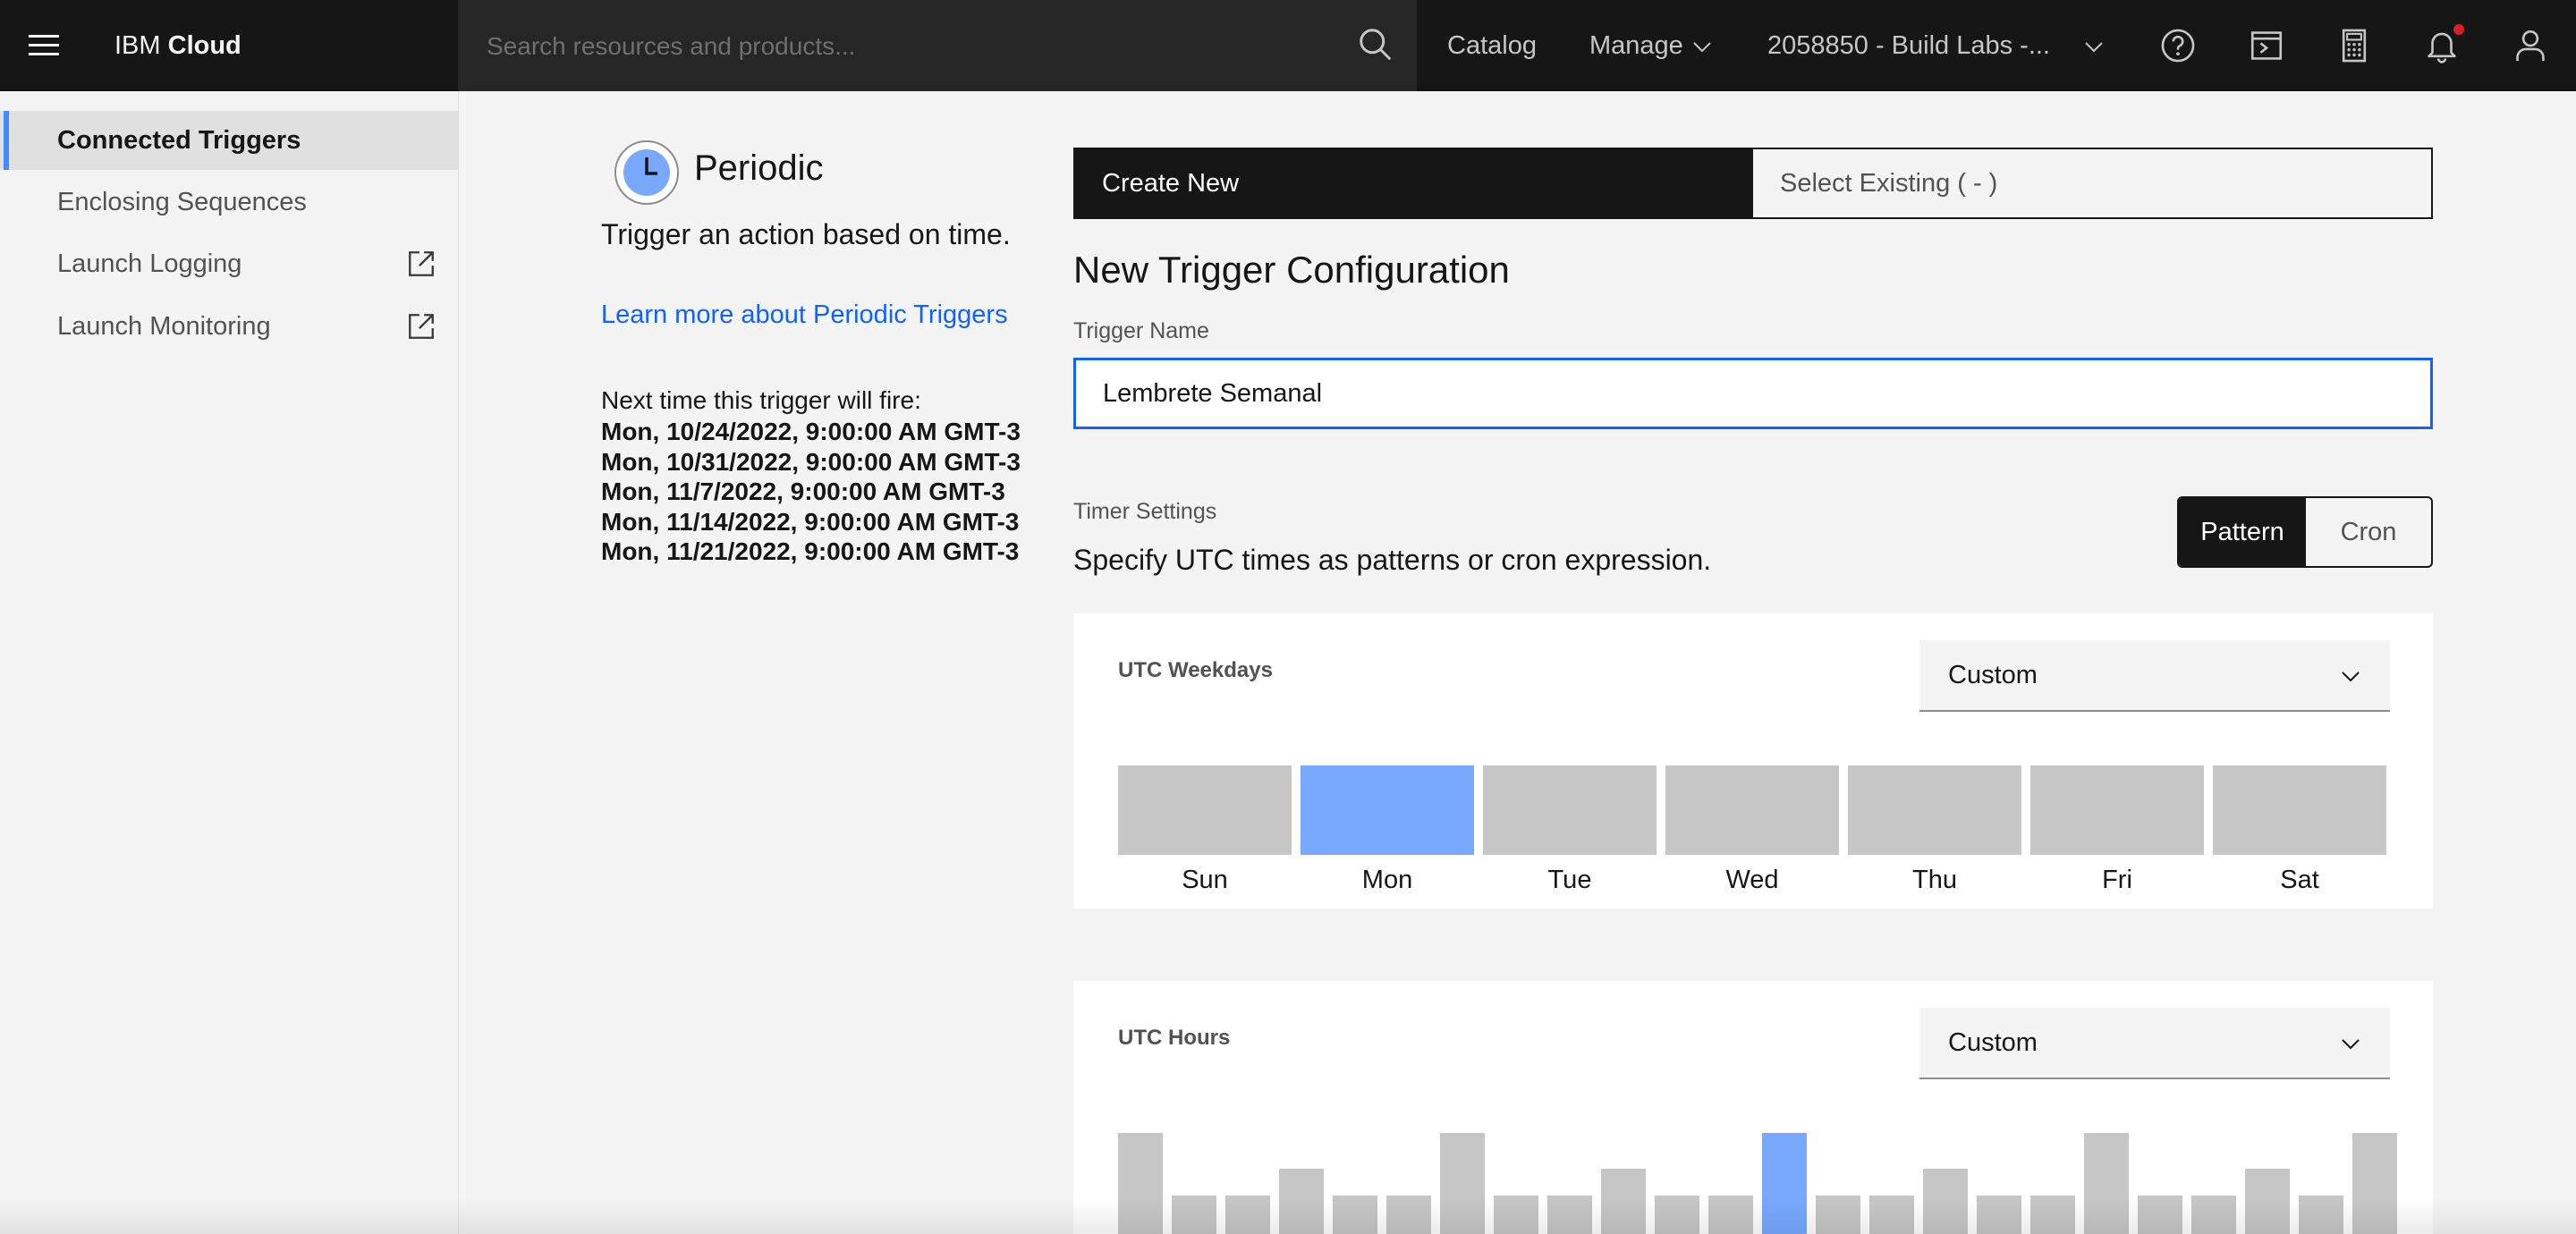  I want to click on section-title: New Trigger Configuration, so click(1291, 270).